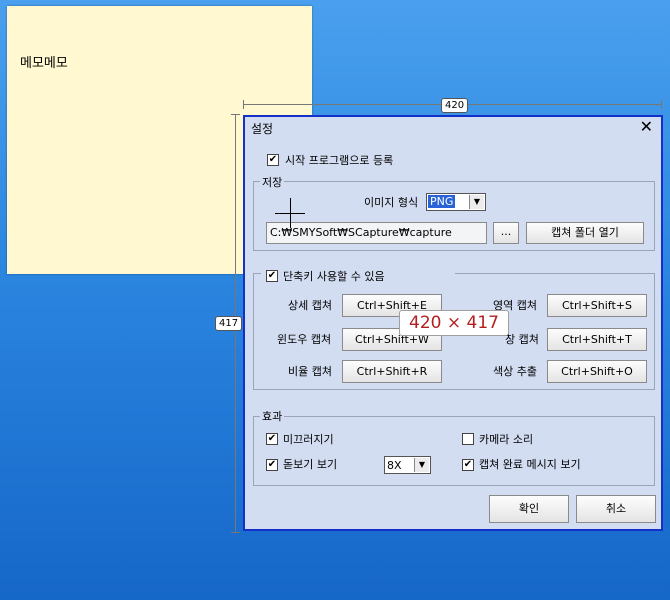 The width and height of the screenshot is (670, 600). I want to click on width-label: 420, so click(455, 105).